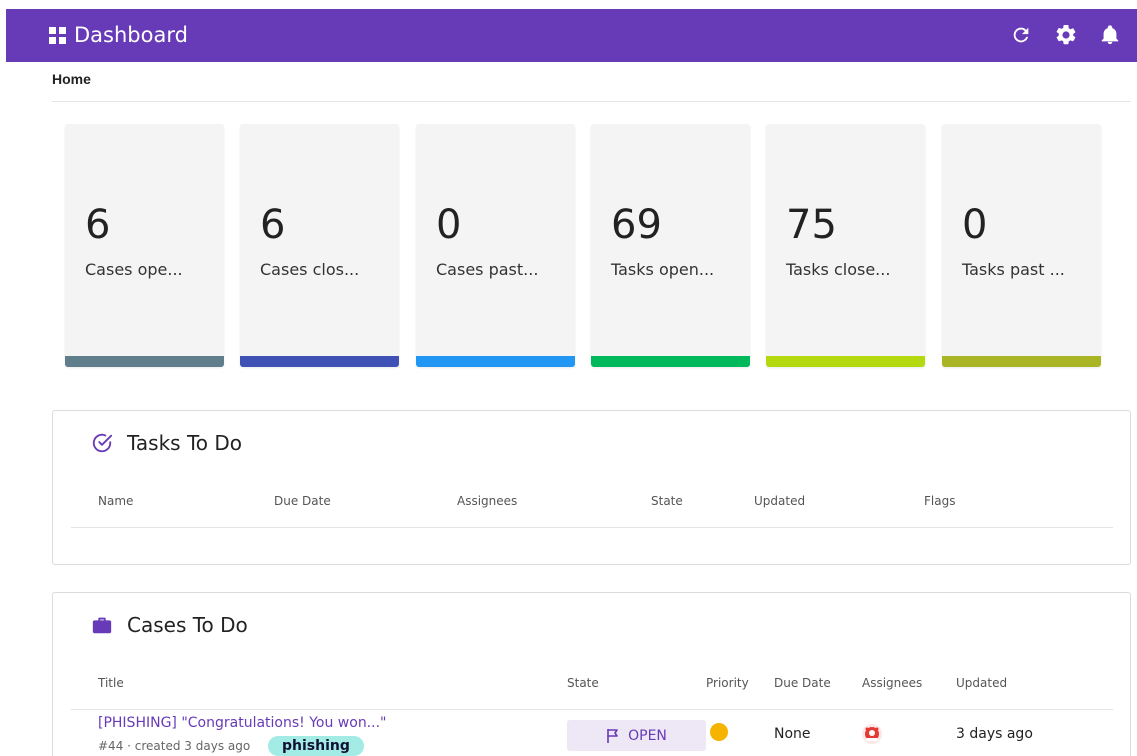 Image resolution: width=1137 pixels, height=756 pixels. I want to click on app-title: Dashboard, so click(131, 35).